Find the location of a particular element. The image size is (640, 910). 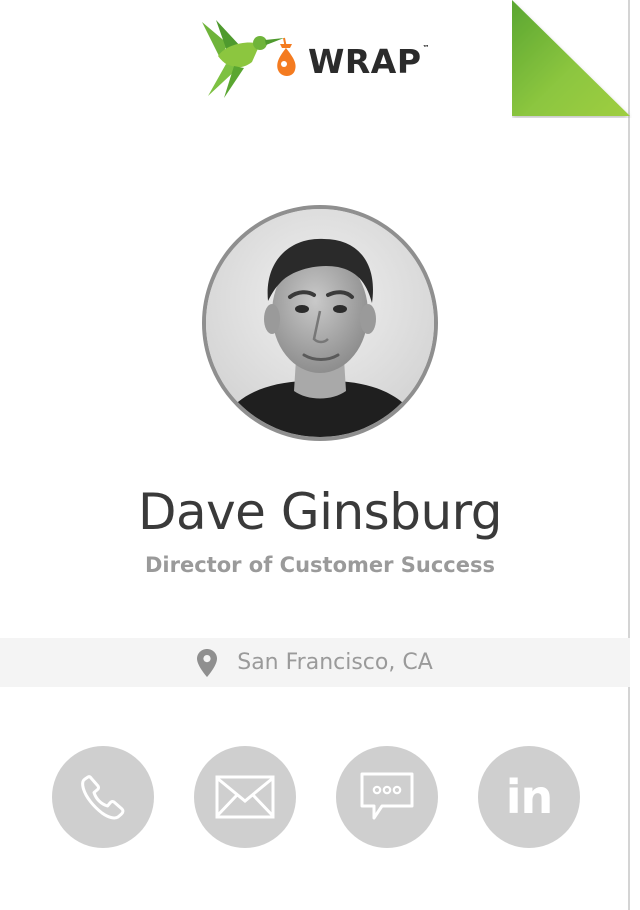

message-button is located at coordinates (387, 797).